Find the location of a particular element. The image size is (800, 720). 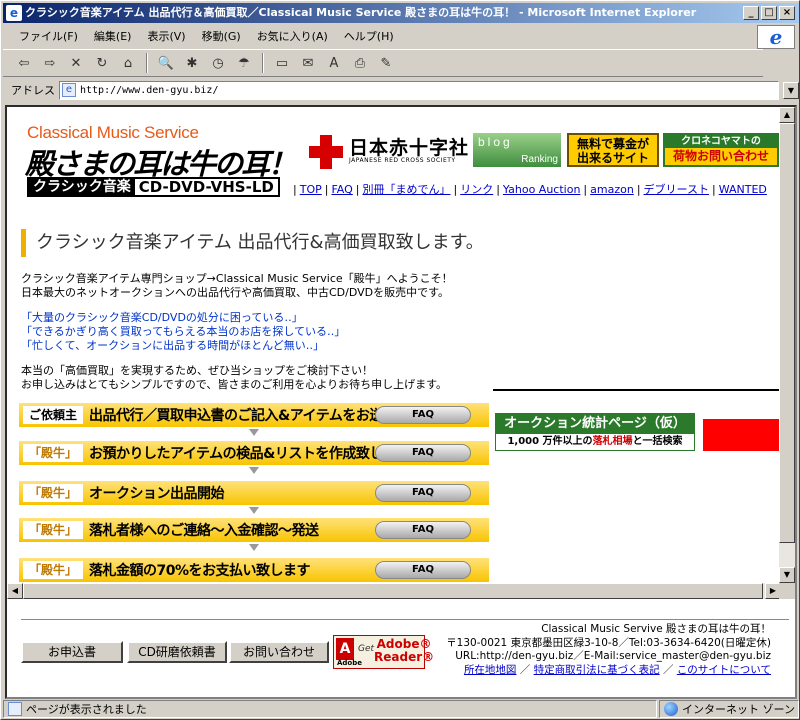

toolbar: ⇦ ⇨ ✕ ↻ ⌂ 🔍 ✱ ◷ ☂ ▭ ✉ A ⎙ ✎ is located at coordinates (383, 63).